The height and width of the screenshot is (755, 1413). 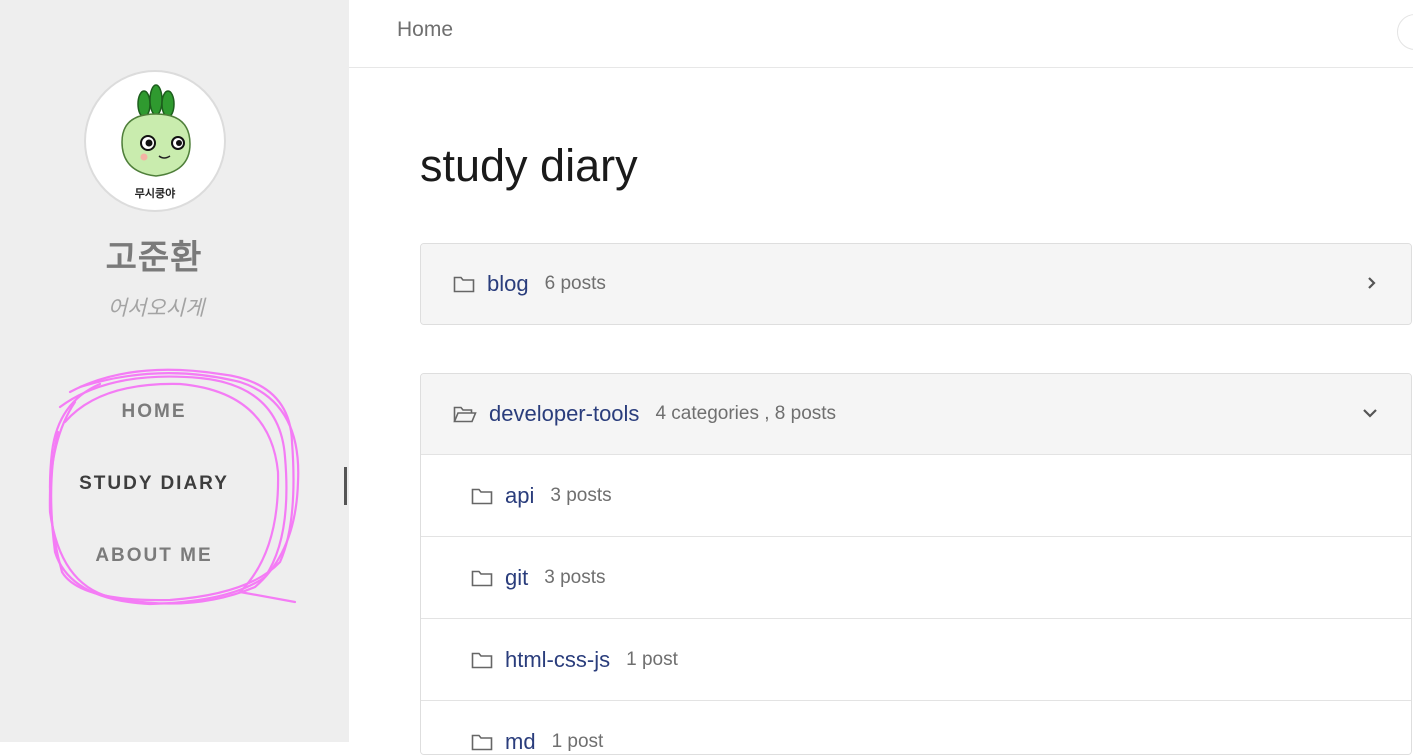 What do you see at coordinates (1405, 32) in the screenshot?
I see `search-button` at bounding box center [1405, 32].